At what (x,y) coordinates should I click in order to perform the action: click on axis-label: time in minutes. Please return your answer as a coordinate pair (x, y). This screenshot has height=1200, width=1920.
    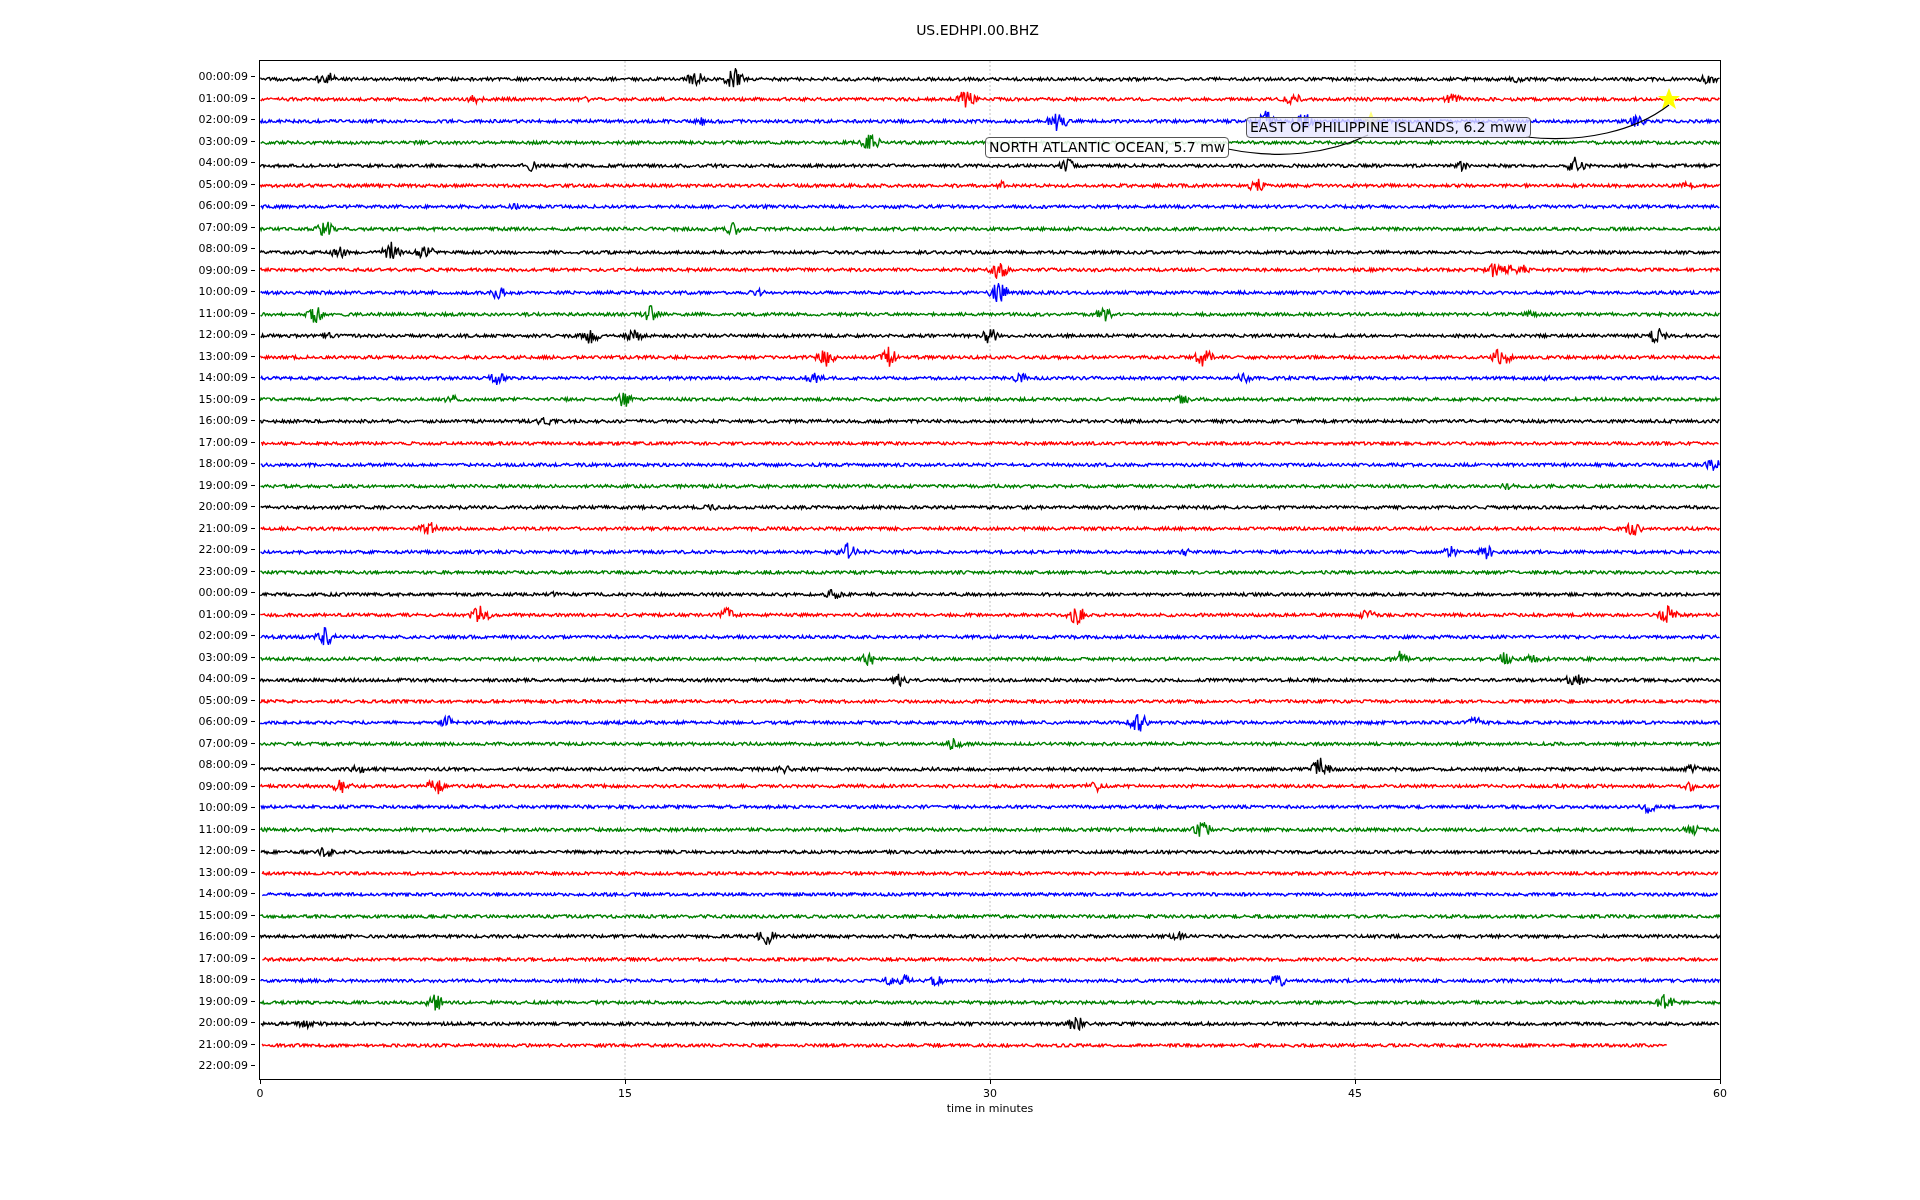
    Looking at the image, I should click on (990, 1109).